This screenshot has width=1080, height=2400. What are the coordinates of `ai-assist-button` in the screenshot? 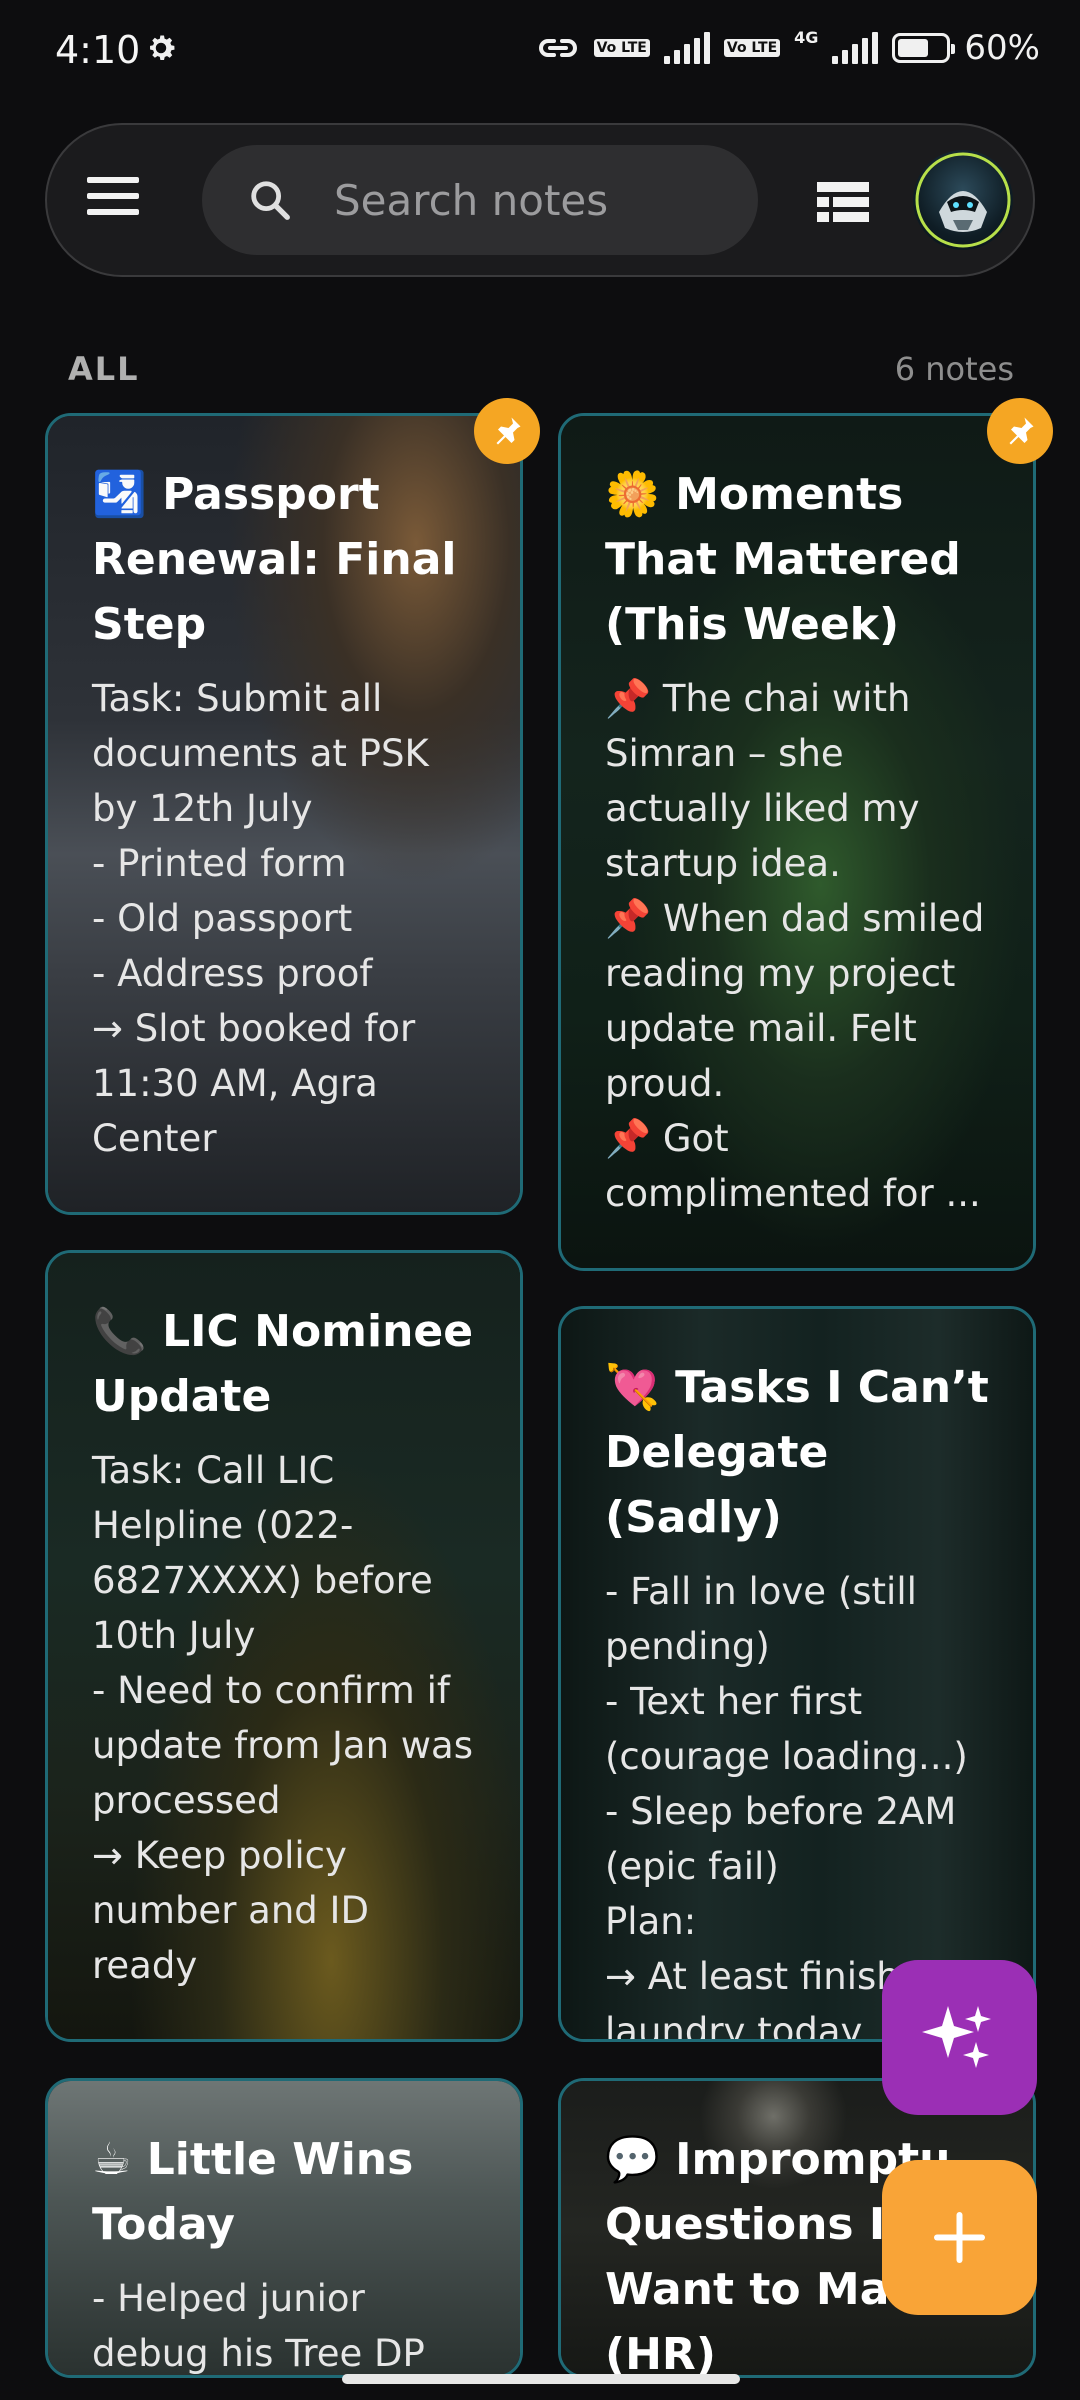 It's located at (959, 2037).